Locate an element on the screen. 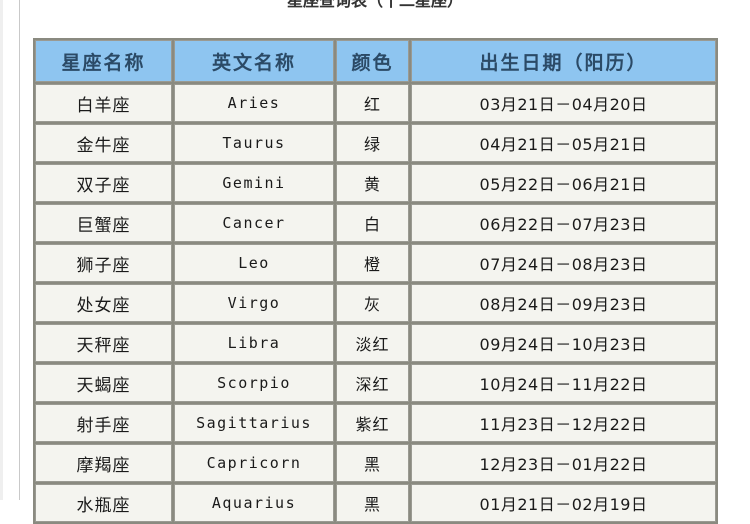 Image resolution: width=750 pixels, height=524 pixels. table-row: 射手座 Sagittarius 紫红 11月23日－12月22日 is located at coordinates (375, 423).